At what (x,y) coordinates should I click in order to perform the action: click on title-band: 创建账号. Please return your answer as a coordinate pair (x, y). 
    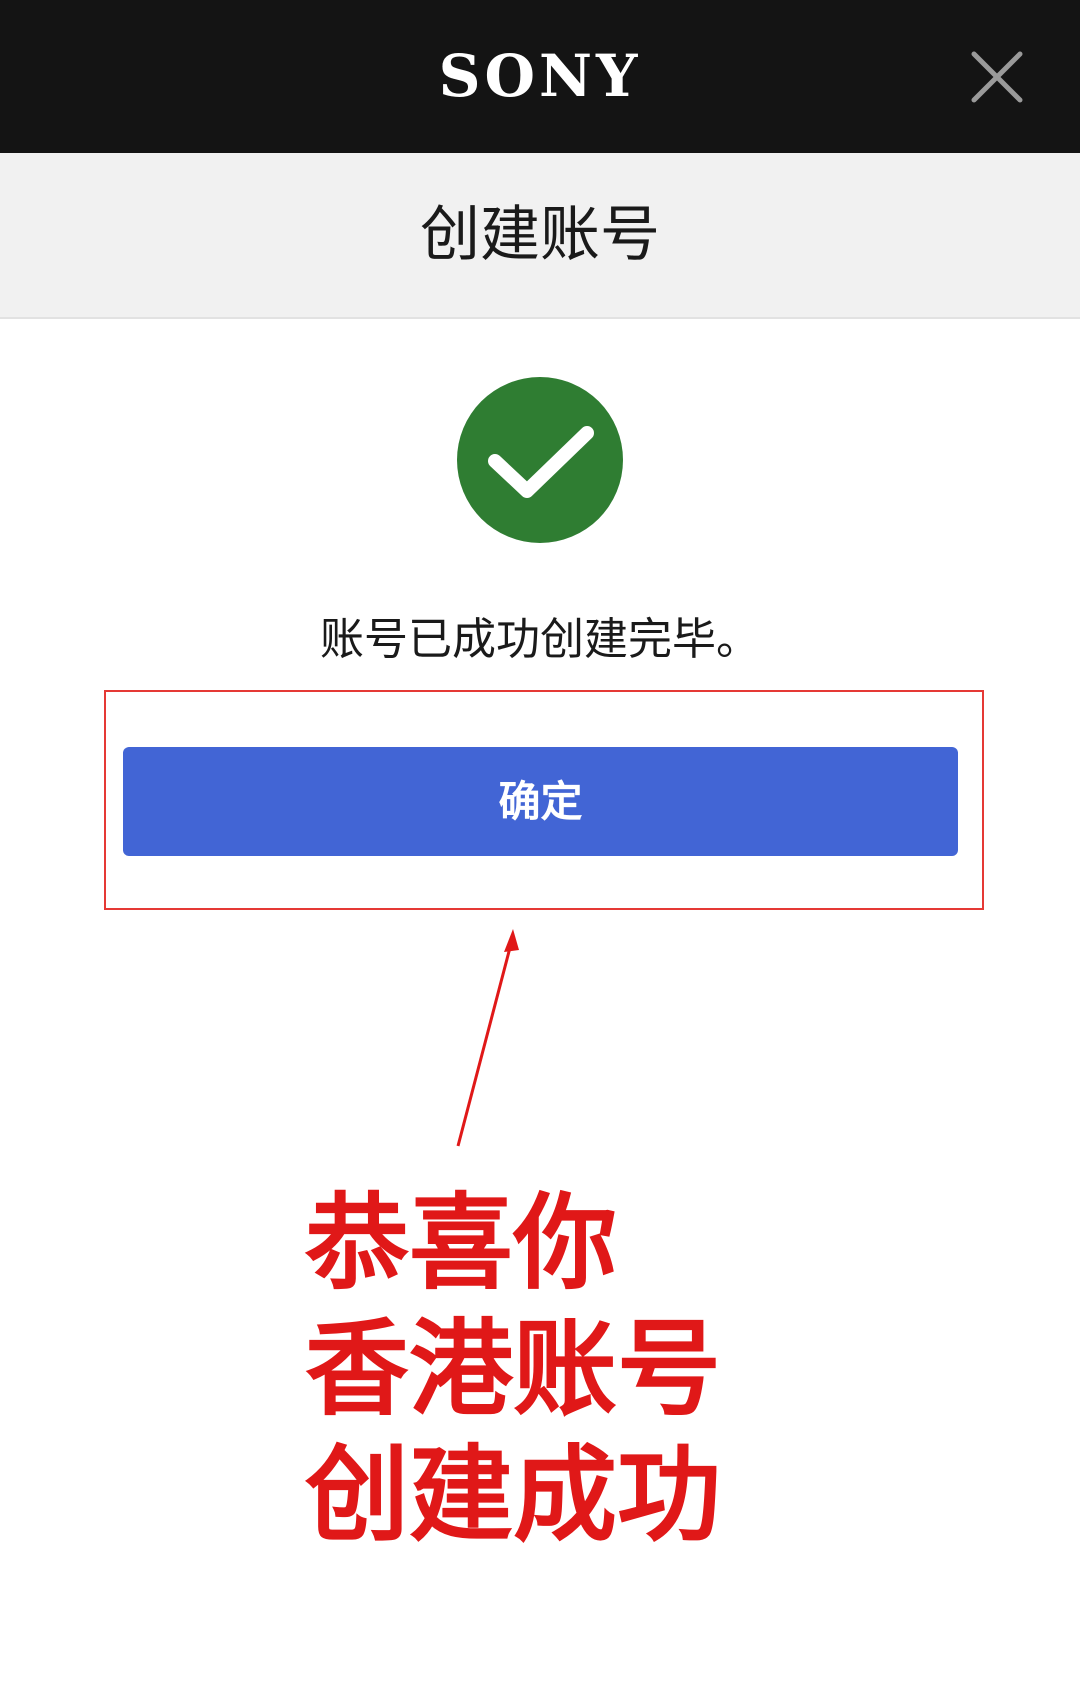
    Looking at the image, I should click on (540, 236).